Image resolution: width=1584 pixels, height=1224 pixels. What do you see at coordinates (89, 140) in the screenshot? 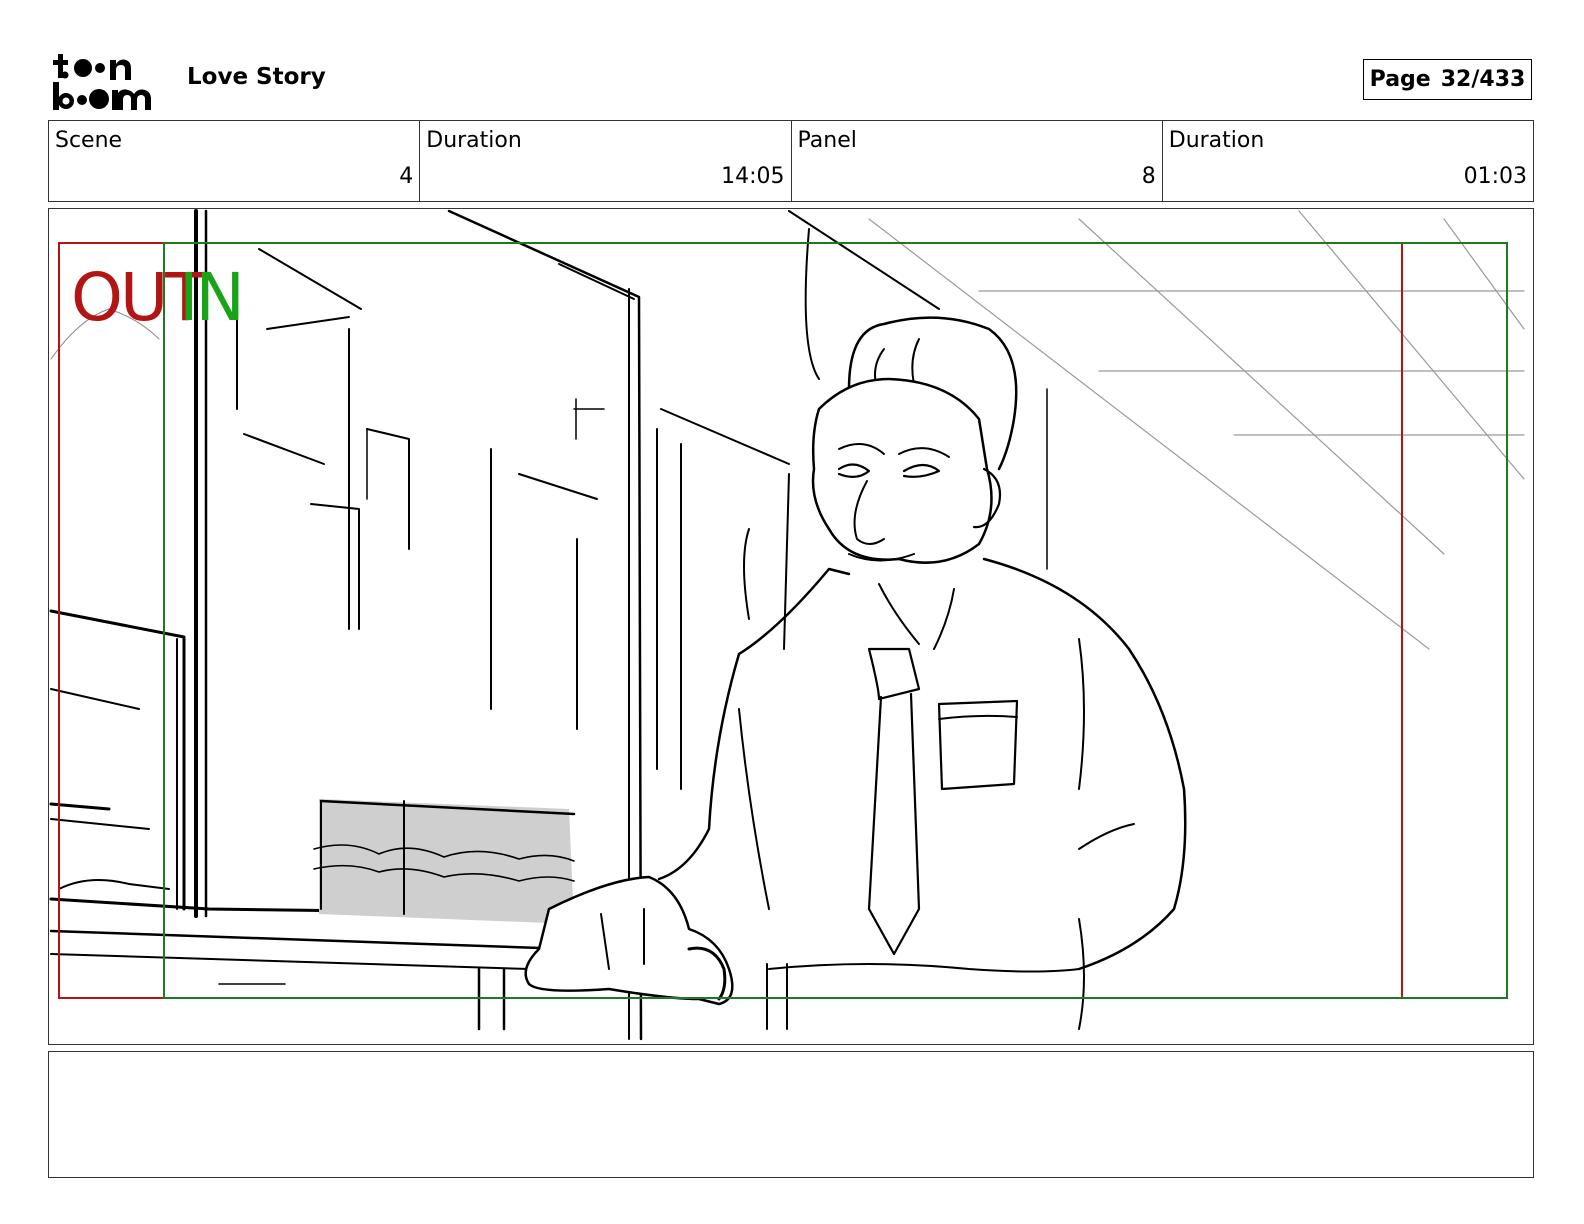
I see `scene-label: Scene` at bounding box center [89, 140].